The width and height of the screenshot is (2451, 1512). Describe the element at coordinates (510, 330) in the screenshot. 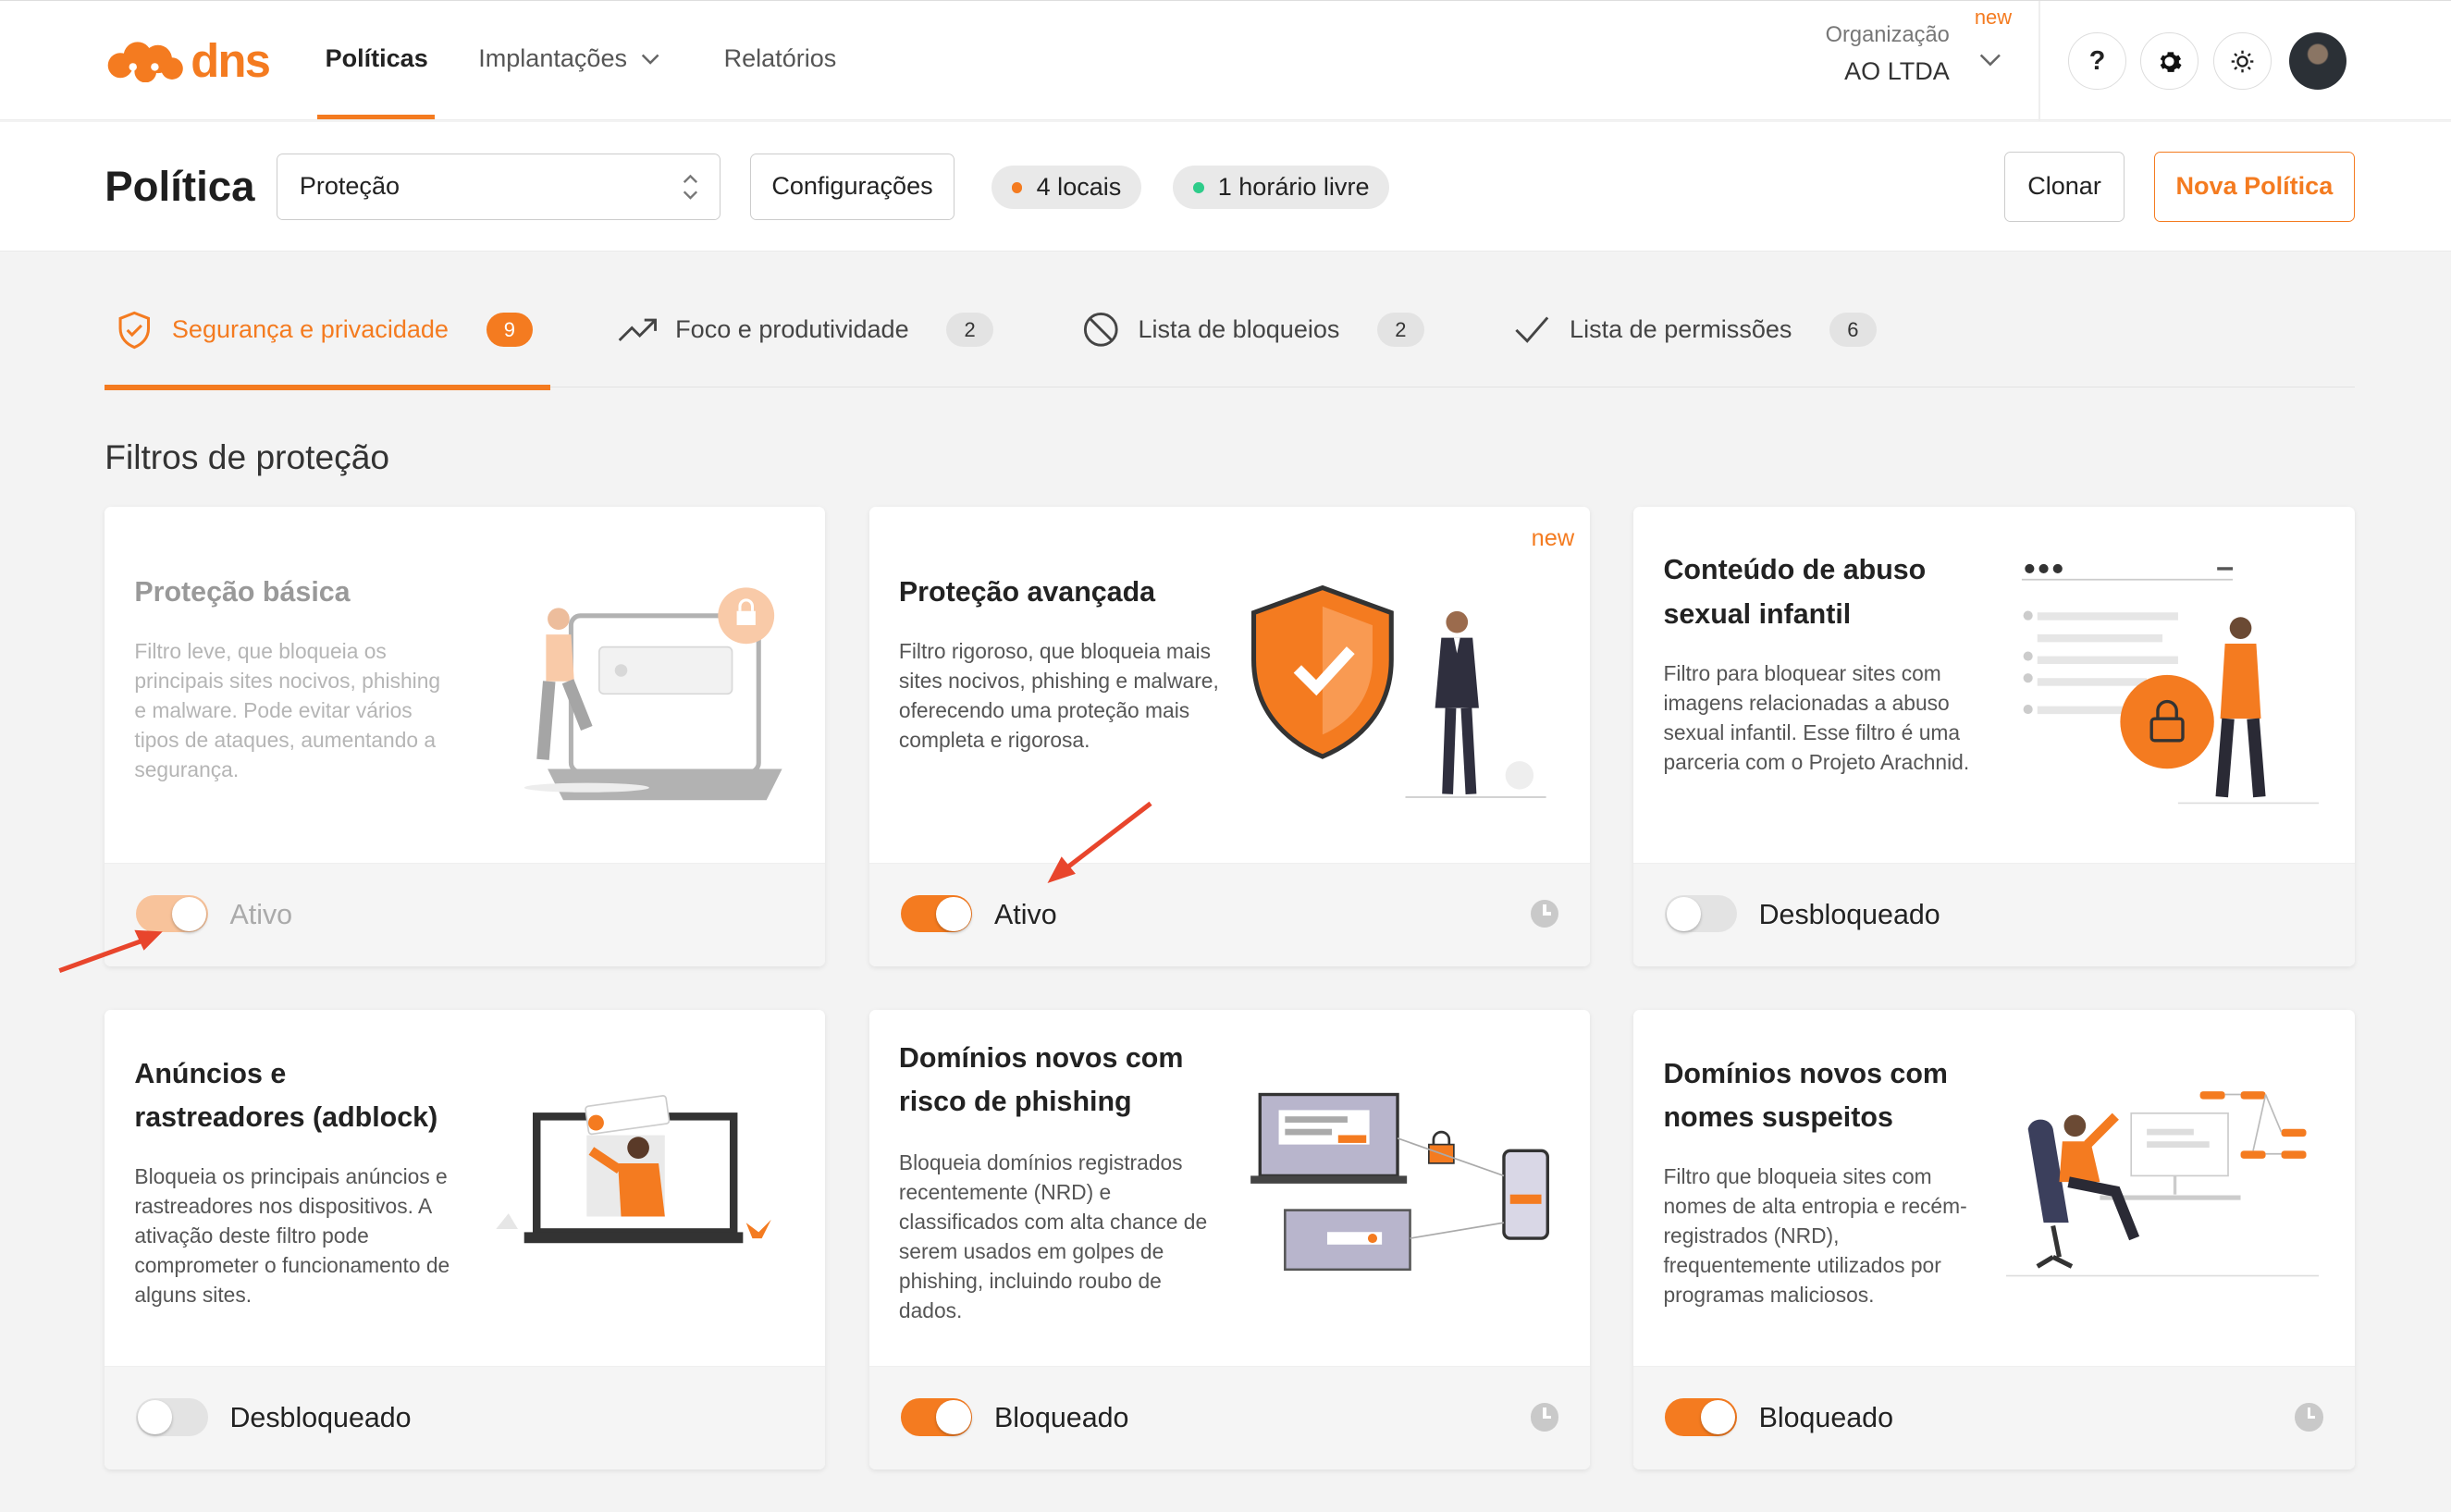

I see `tab-count-badge: 9` at that location.